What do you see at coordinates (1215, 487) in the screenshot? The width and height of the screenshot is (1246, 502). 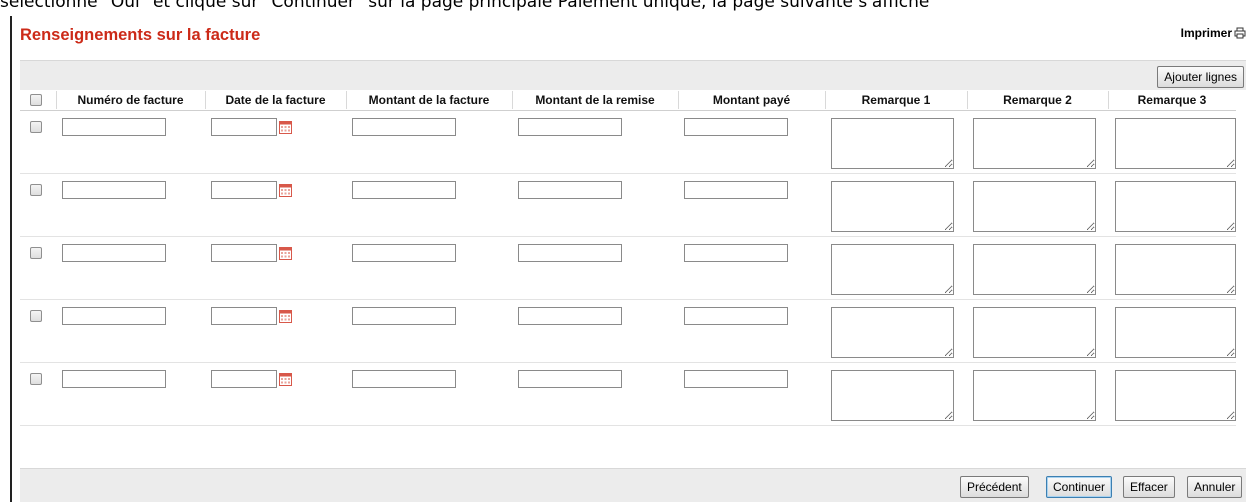 I see `cancel-button: Annuler` at bounding box center [1215, 487].